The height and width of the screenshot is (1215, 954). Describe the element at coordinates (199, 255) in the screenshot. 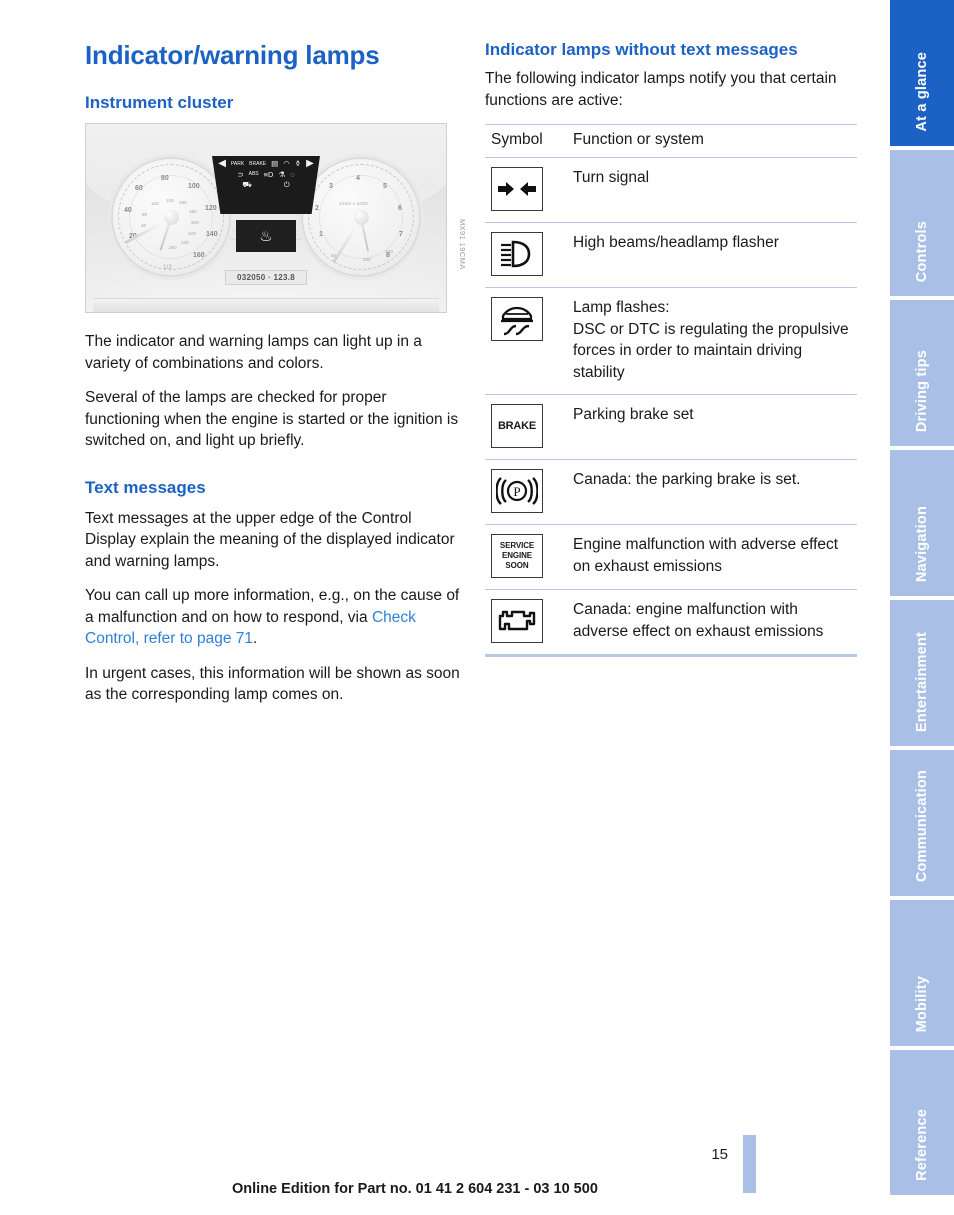

I see `speed-tick-160: 160` at that location.